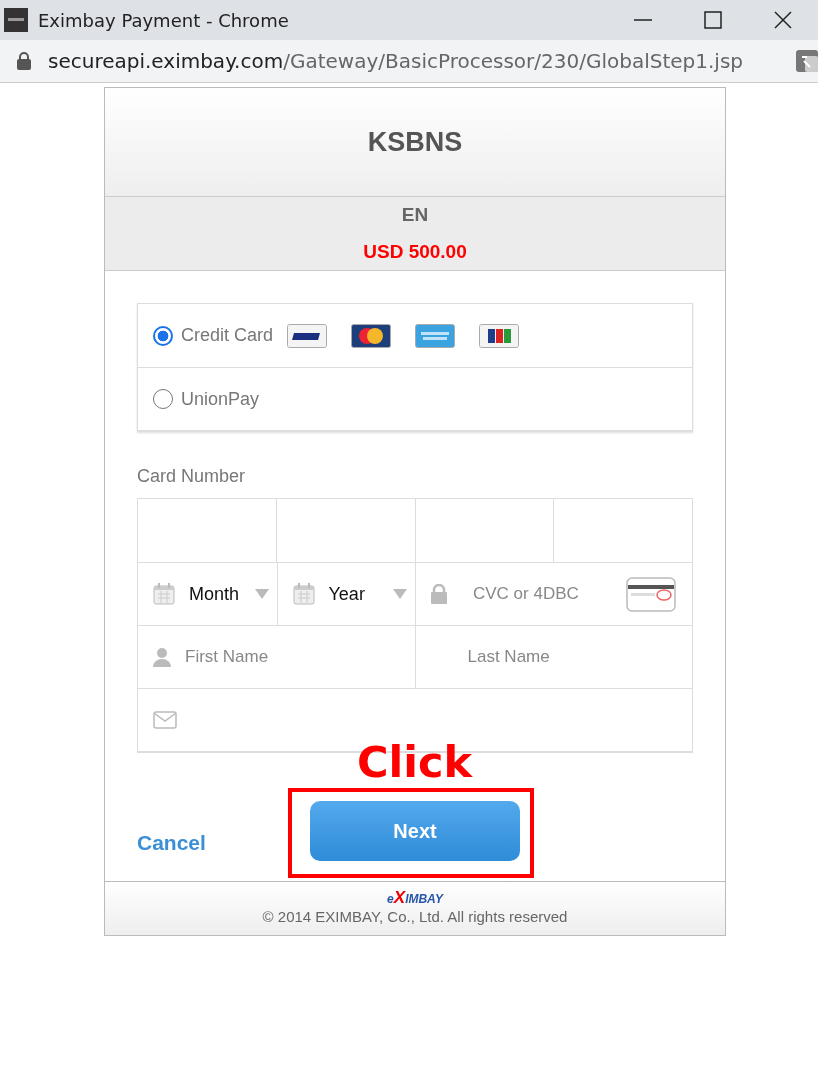 The width and height of the screenshot is (818, 1070). What do you see at coordinates (783, 20) in the screenshot?
I see `close-icon` at bounding box center [783, 20].